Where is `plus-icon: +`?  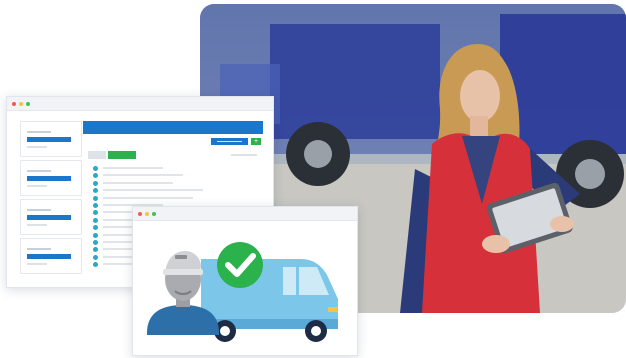
plus-icon: + is located at coordinates (256, 141).